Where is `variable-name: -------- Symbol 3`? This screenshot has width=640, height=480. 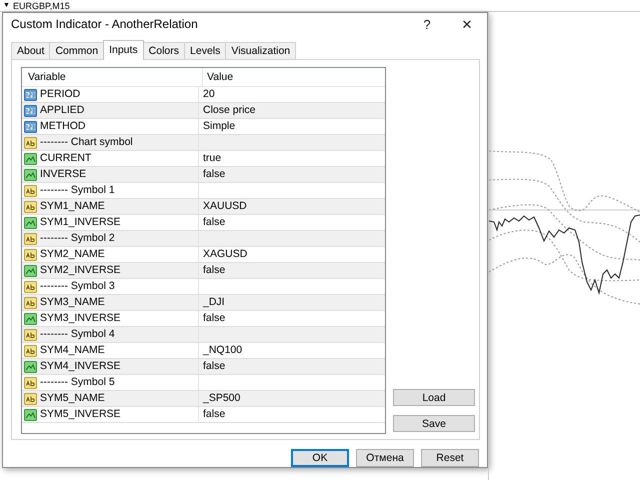 variable-name: -------- Symbol 3 is located at coordinates (77, 286).